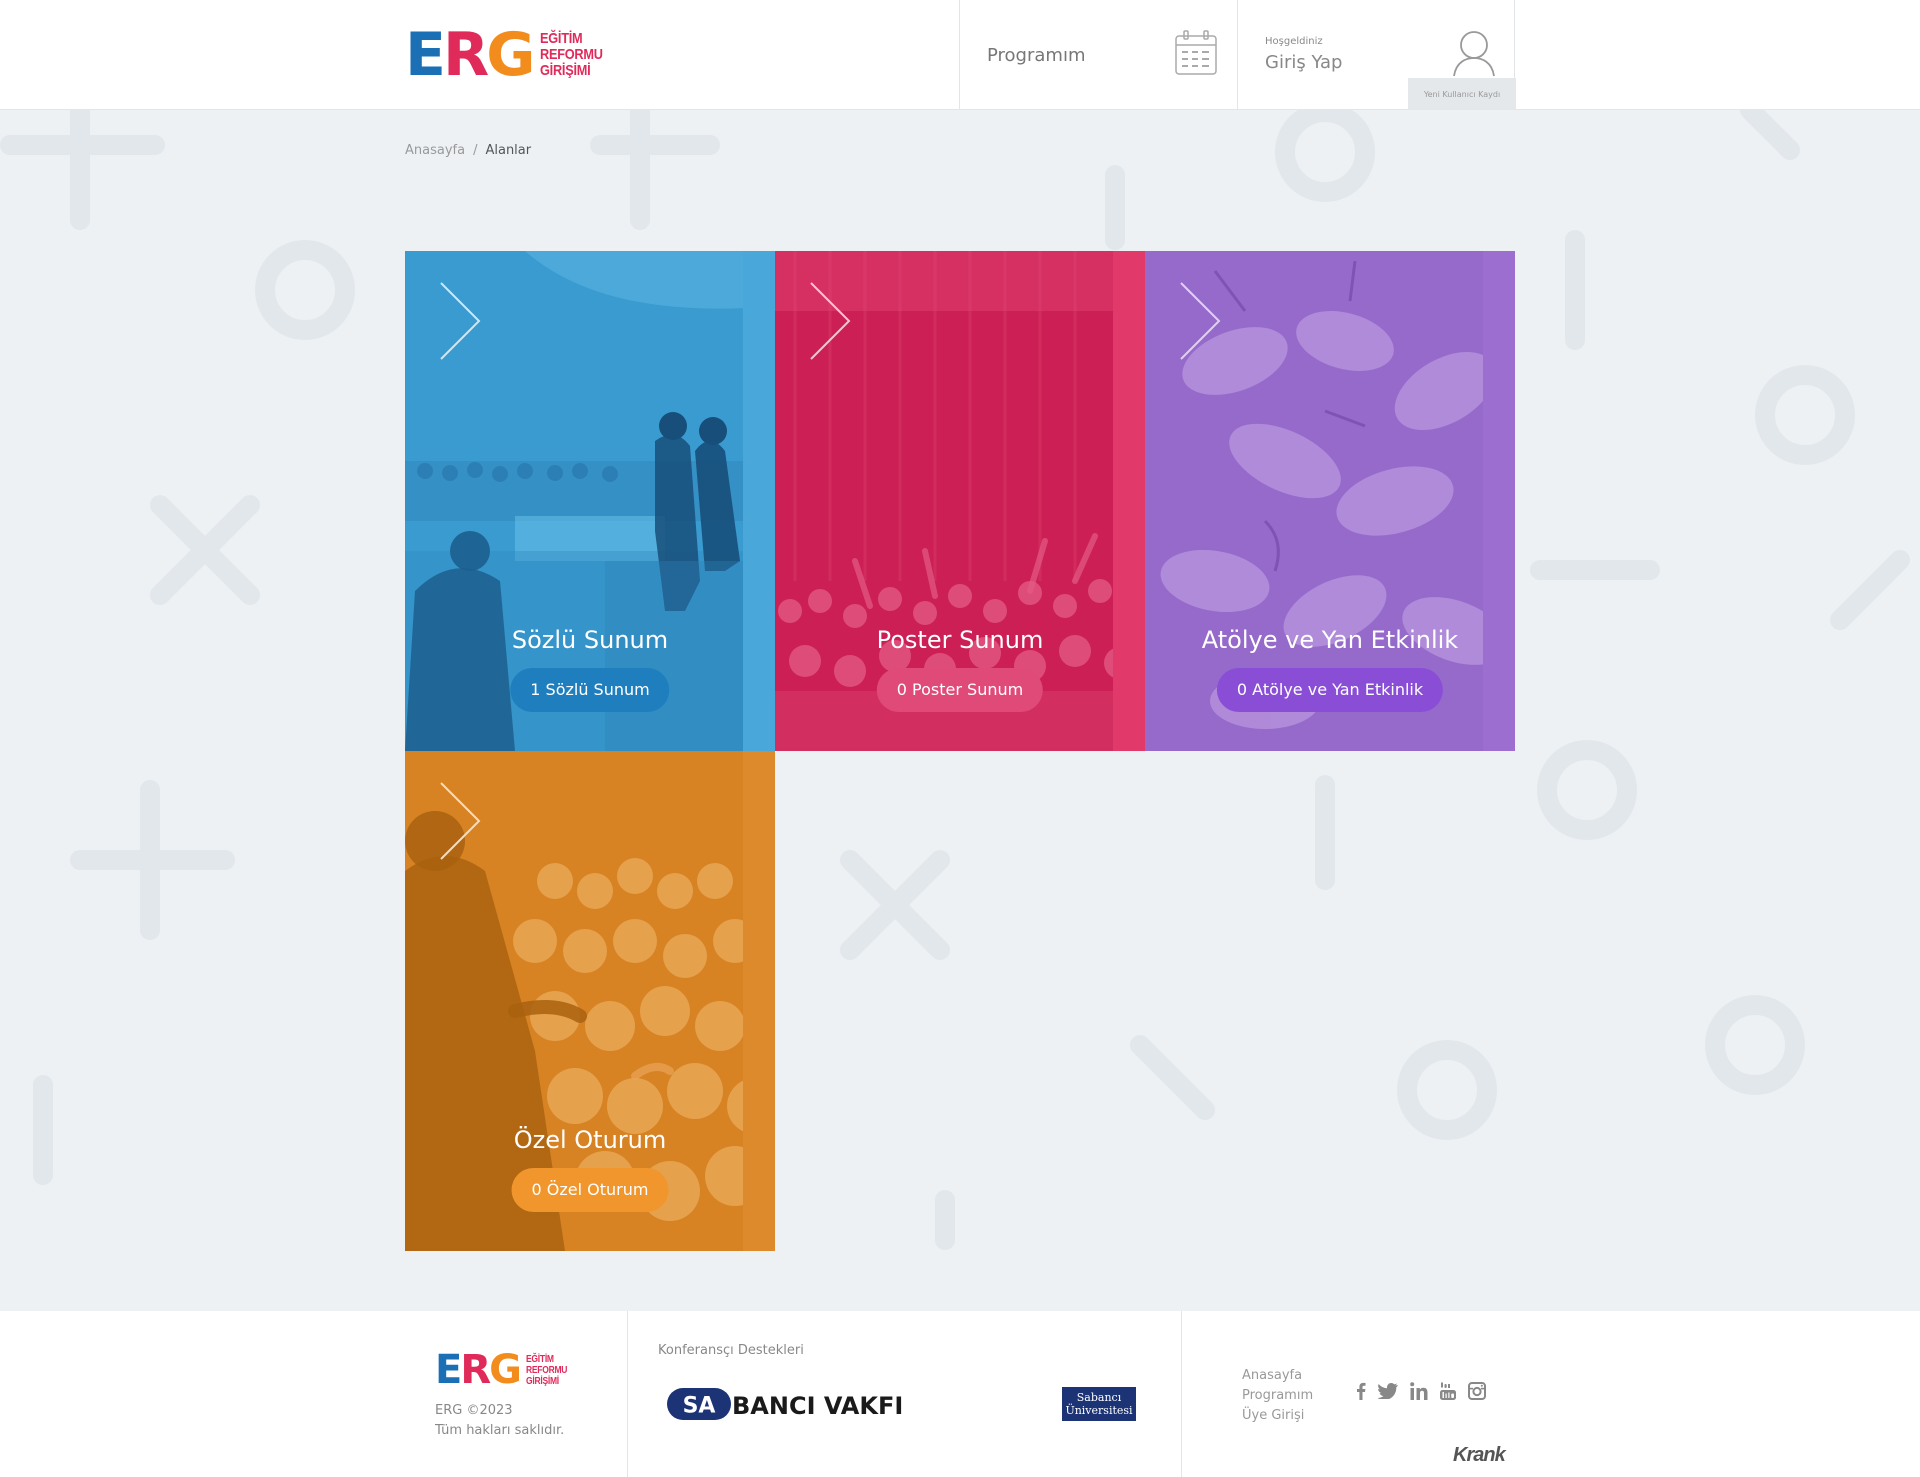  Describe the element at coordinates (1099, 1410) in the screenshot. I see `sponsor-2-line: Üniversitesi` at that location.